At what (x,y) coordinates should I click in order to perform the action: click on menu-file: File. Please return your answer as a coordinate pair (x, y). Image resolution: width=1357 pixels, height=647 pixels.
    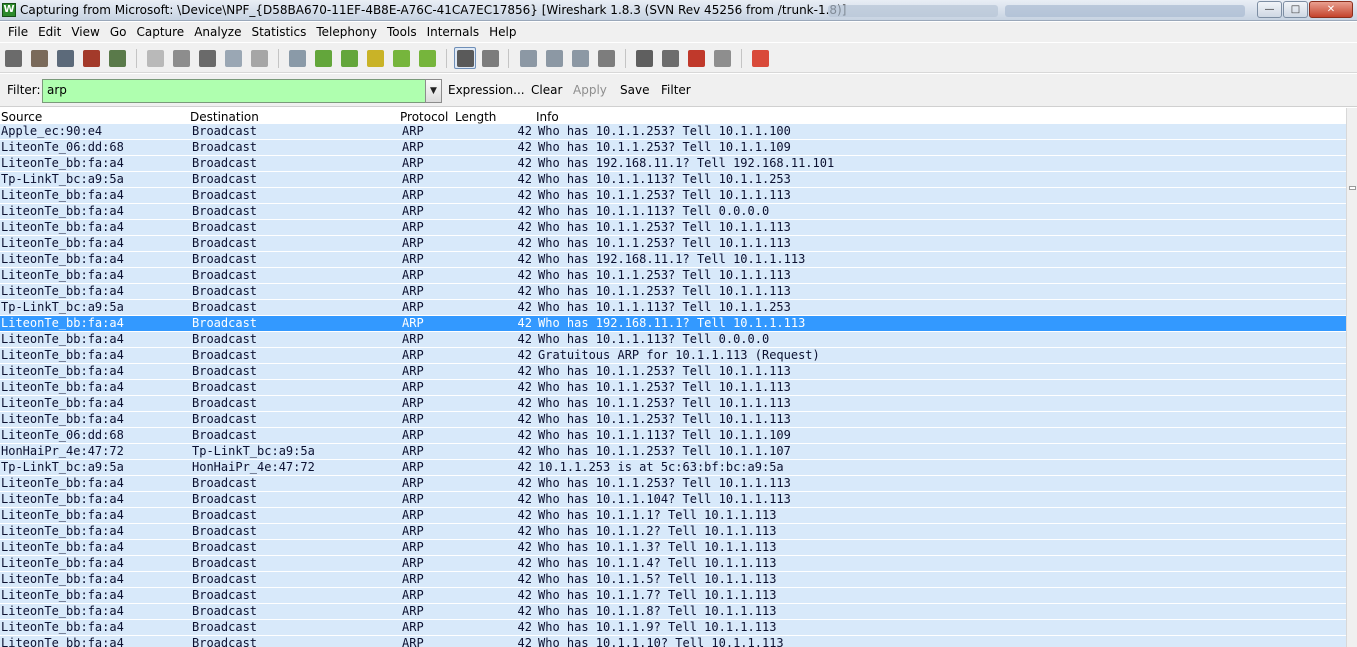
    Looking at the image, I should click on (18, 32).